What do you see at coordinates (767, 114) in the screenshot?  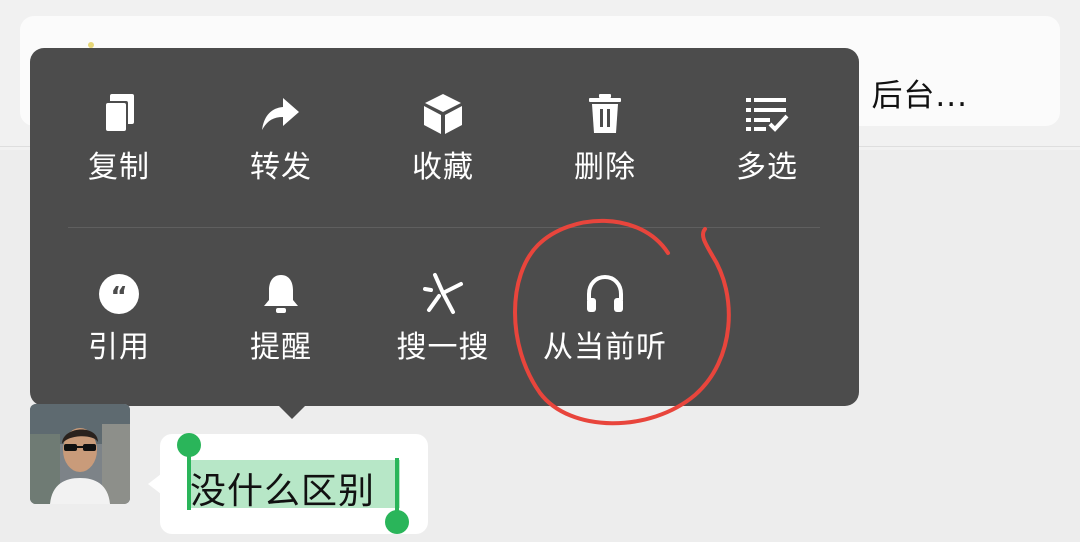 I see `multi-select-icon` at bounding box center [767, 114].